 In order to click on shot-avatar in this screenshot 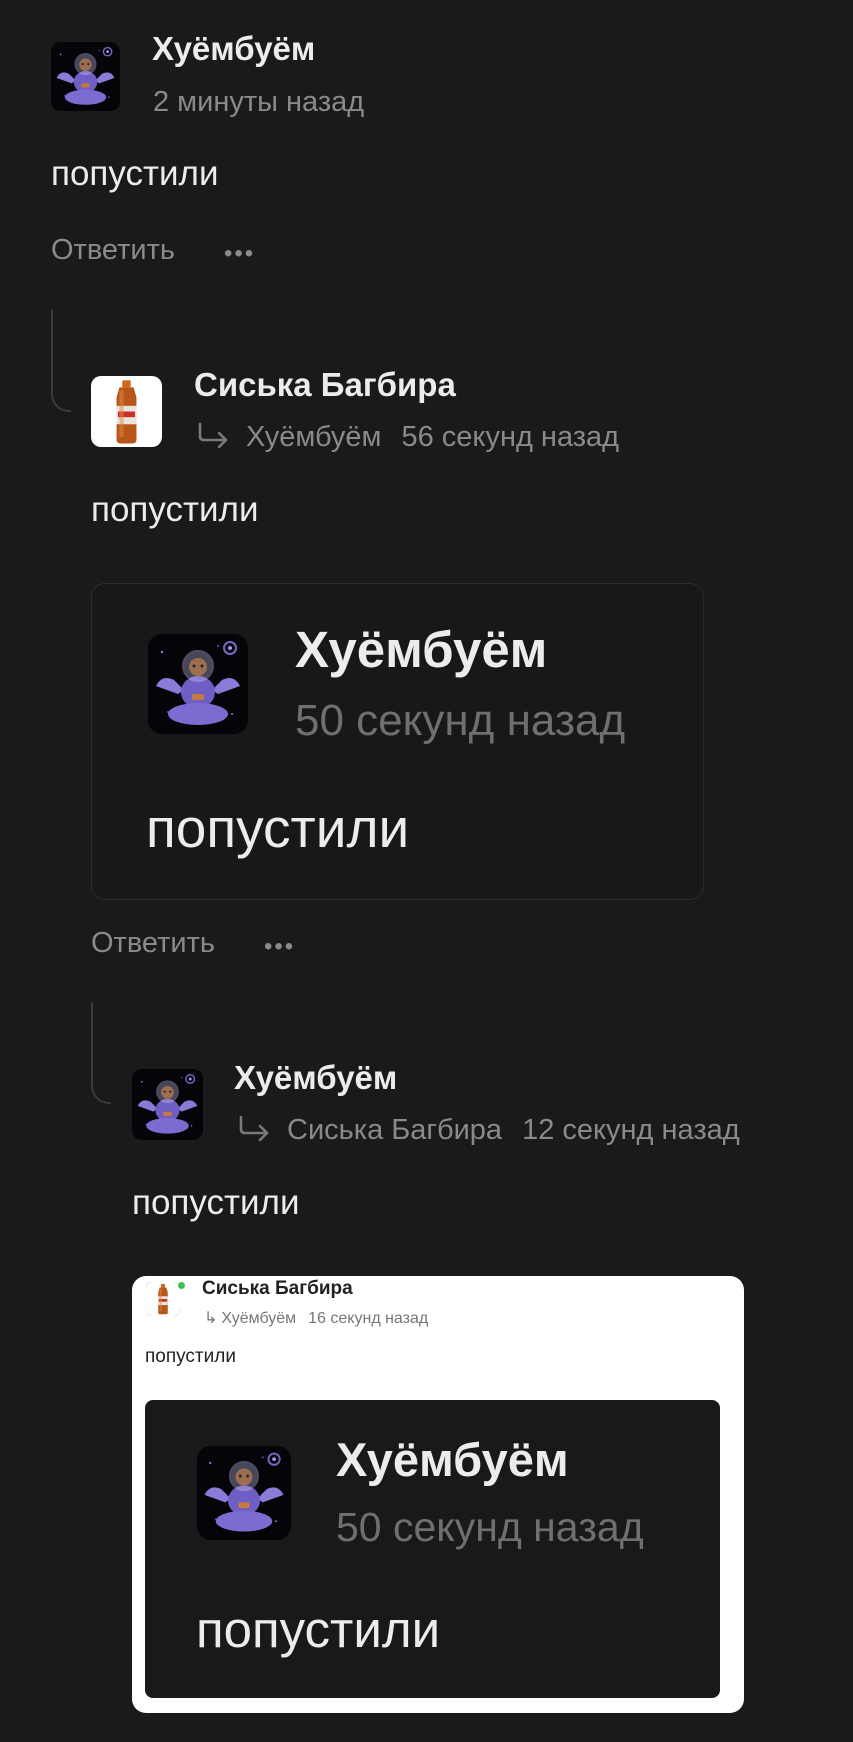, I will do `click(163, 1299)`.